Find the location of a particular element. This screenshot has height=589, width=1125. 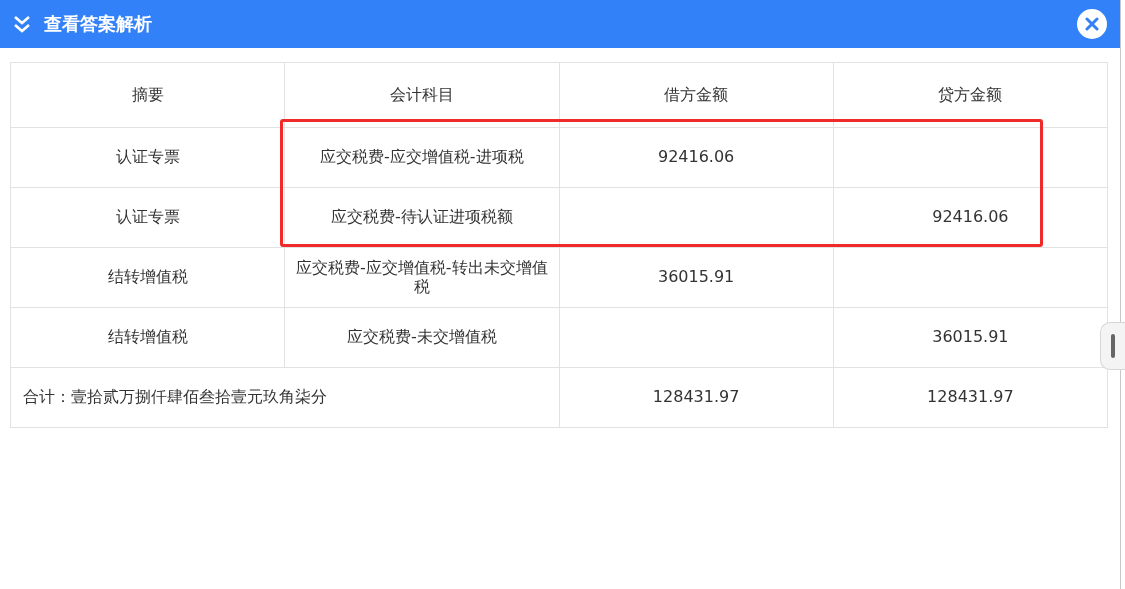

column-header: 借方金额 is located at coordinates (696, 95).